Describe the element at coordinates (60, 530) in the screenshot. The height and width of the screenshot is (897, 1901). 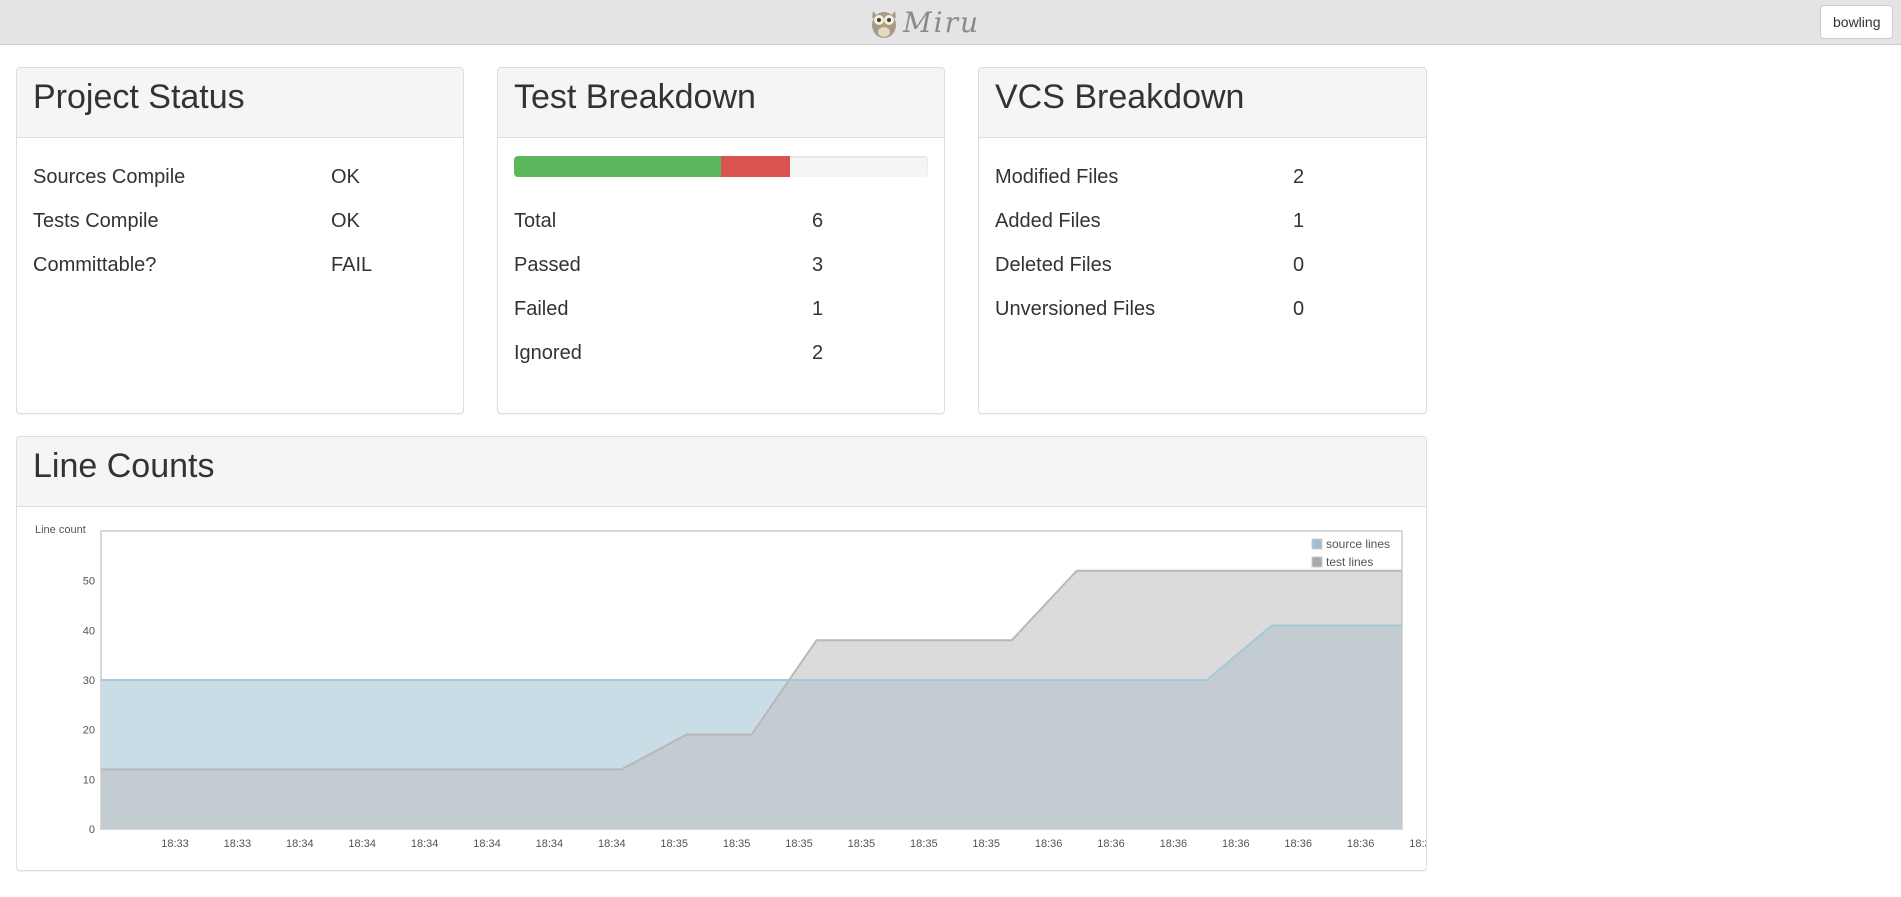
I see `y-axis-label: Line count` at that location.